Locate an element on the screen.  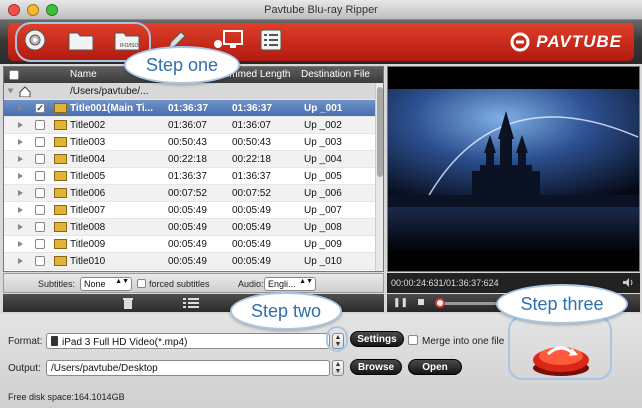
pavtube-logo-icon is located at coordinates (520, 42).